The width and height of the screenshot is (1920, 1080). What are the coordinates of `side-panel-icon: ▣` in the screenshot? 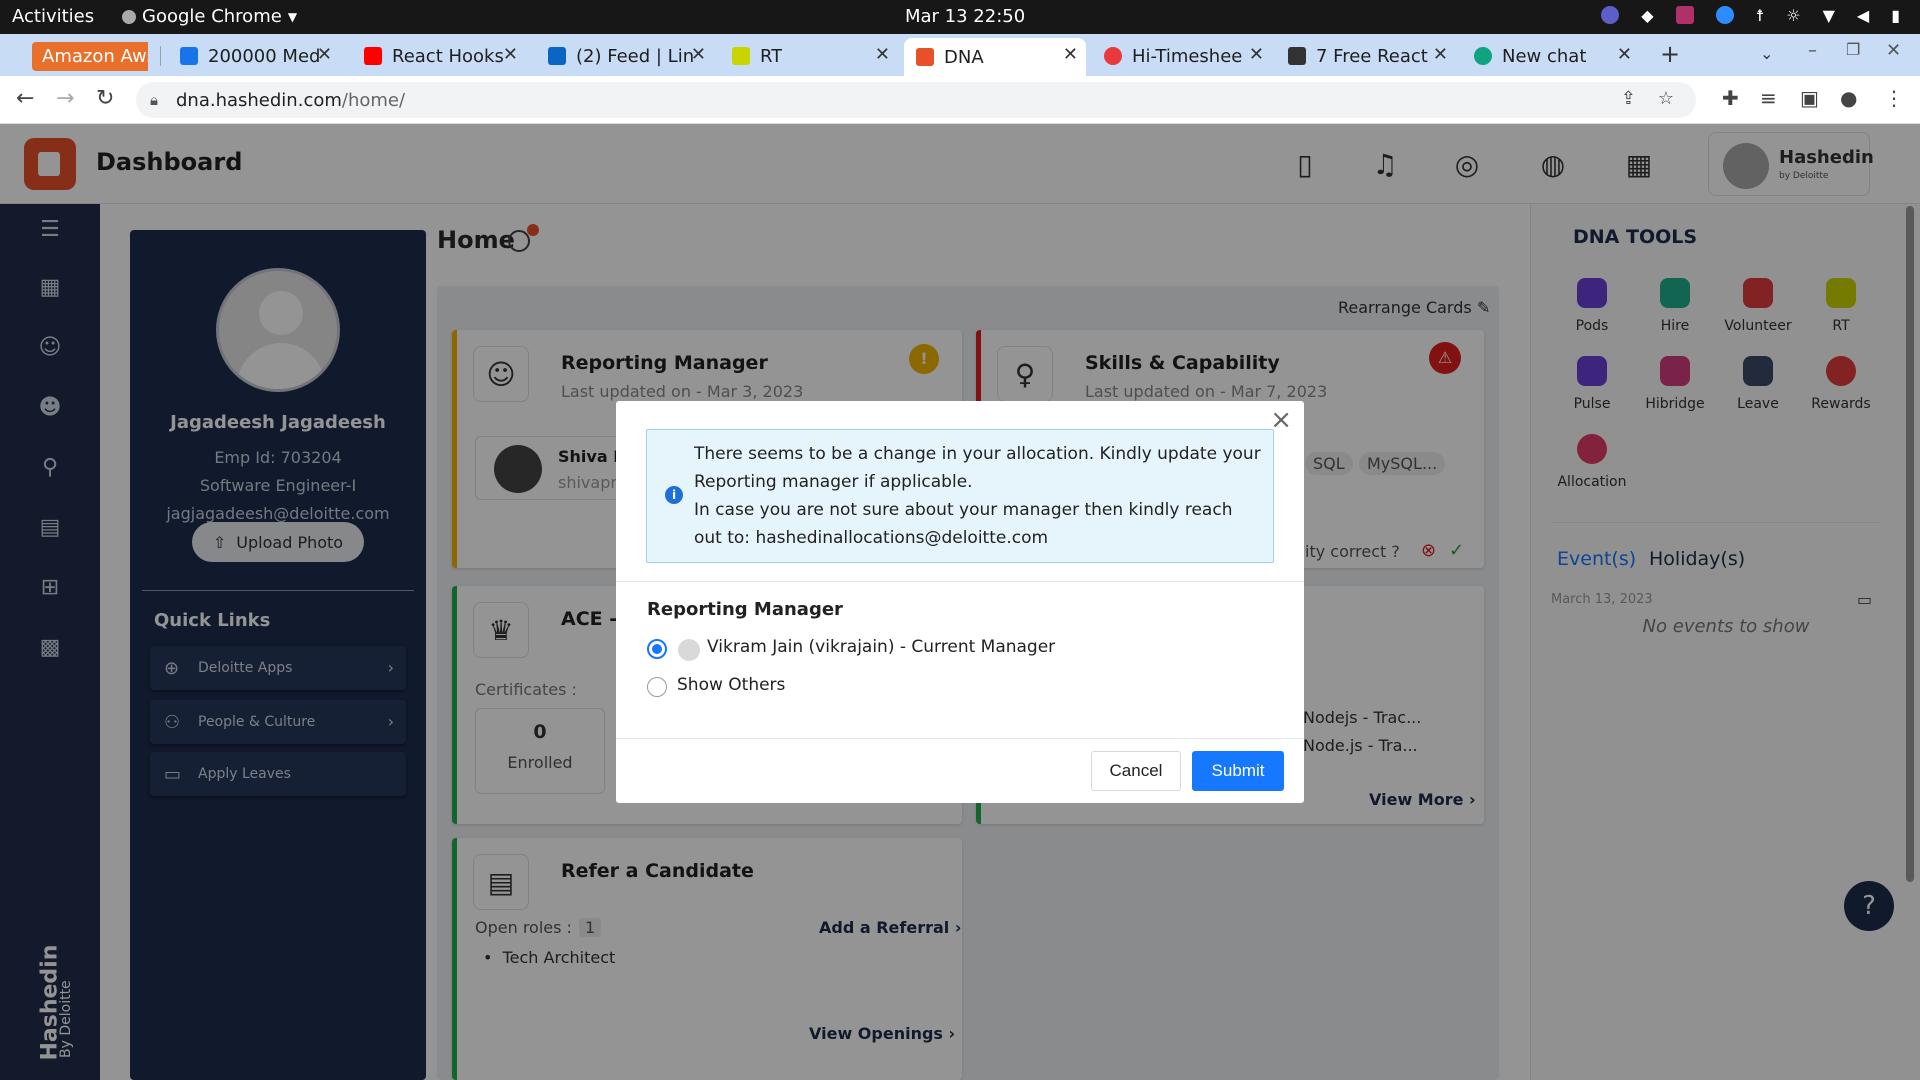 It's located at (1809, 98).